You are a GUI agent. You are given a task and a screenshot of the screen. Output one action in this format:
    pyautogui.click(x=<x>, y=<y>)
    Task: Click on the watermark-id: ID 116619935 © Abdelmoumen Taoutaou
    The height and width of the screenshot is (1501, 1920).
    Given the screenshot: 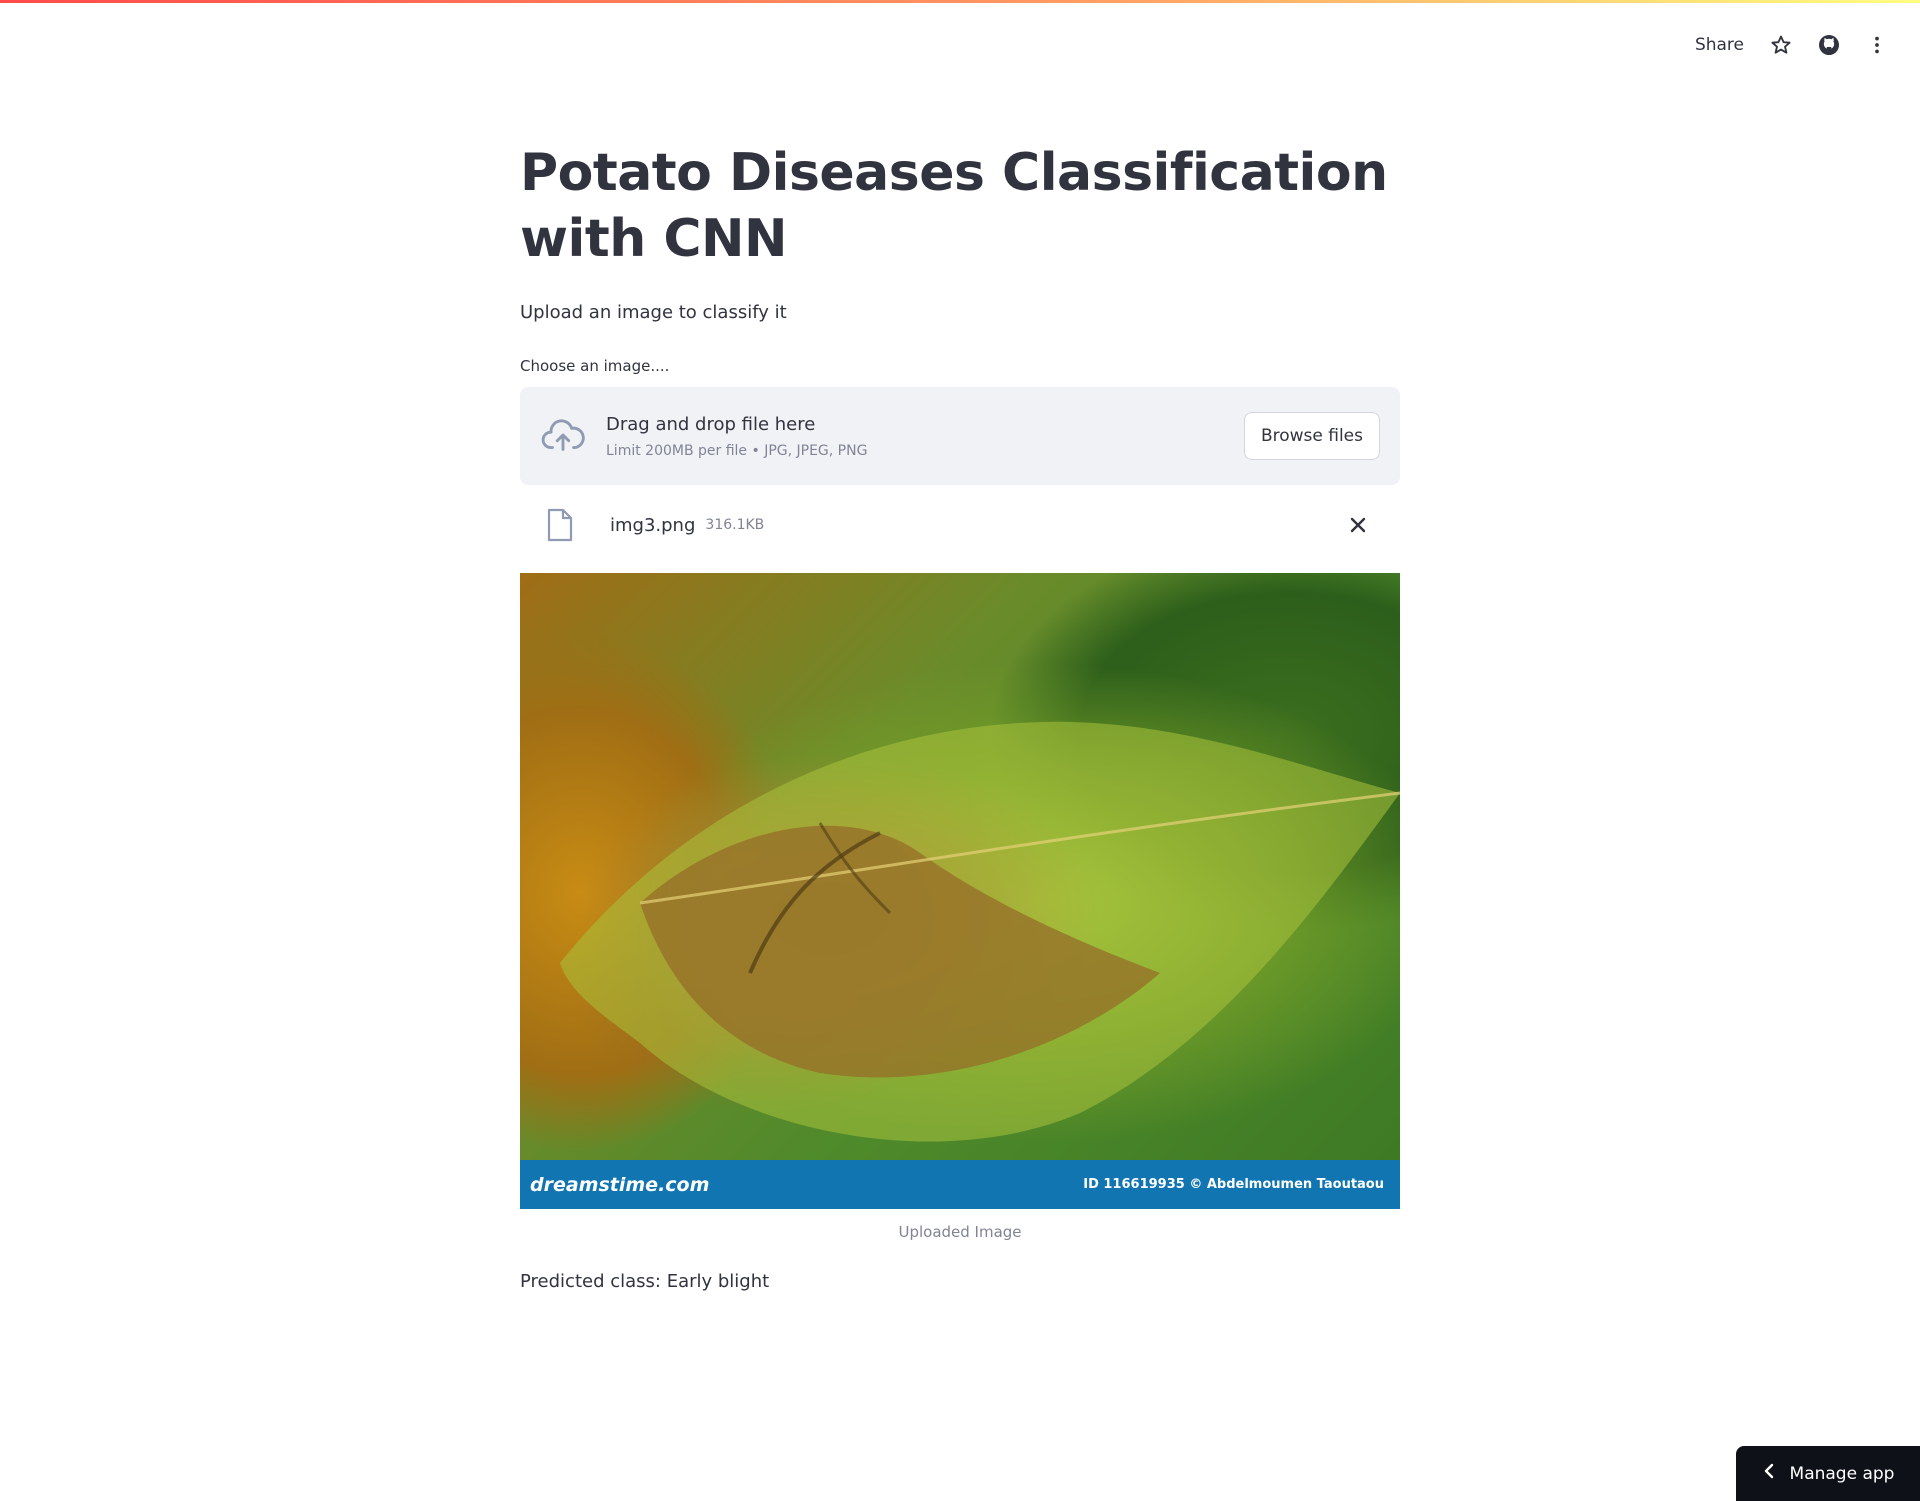 What is the action you would take?
    pyautogui.click(x=1233, y=1184)
    